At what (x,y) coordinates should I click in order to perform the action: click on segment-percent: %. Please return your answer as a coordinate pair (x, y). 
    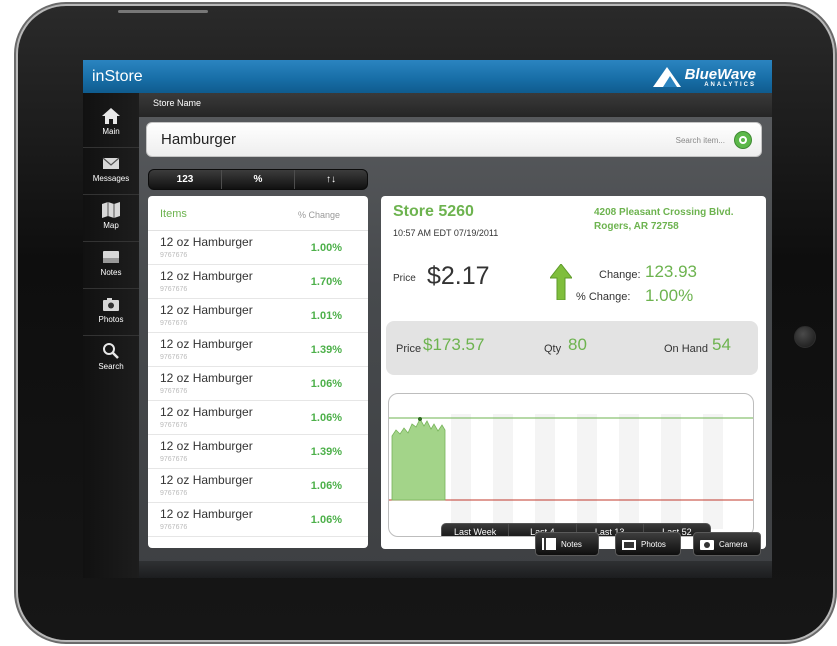
    Looking at the image, I should click on (258, 179).